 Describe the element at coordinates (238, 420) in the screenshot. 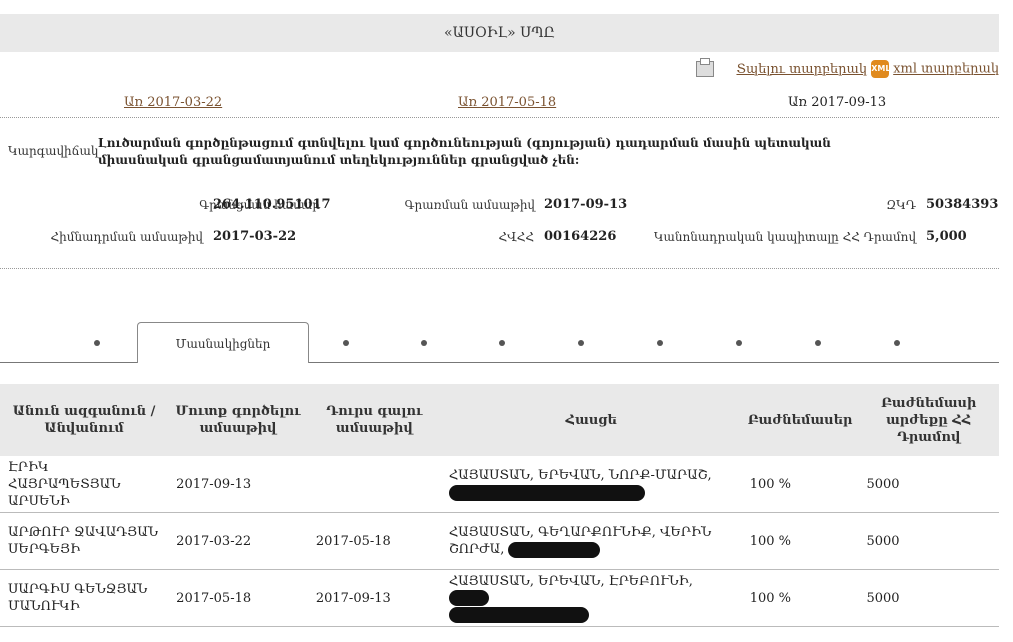

I see `col-entry-date: Մուտք գործելու ամսաթիվ` at that location.